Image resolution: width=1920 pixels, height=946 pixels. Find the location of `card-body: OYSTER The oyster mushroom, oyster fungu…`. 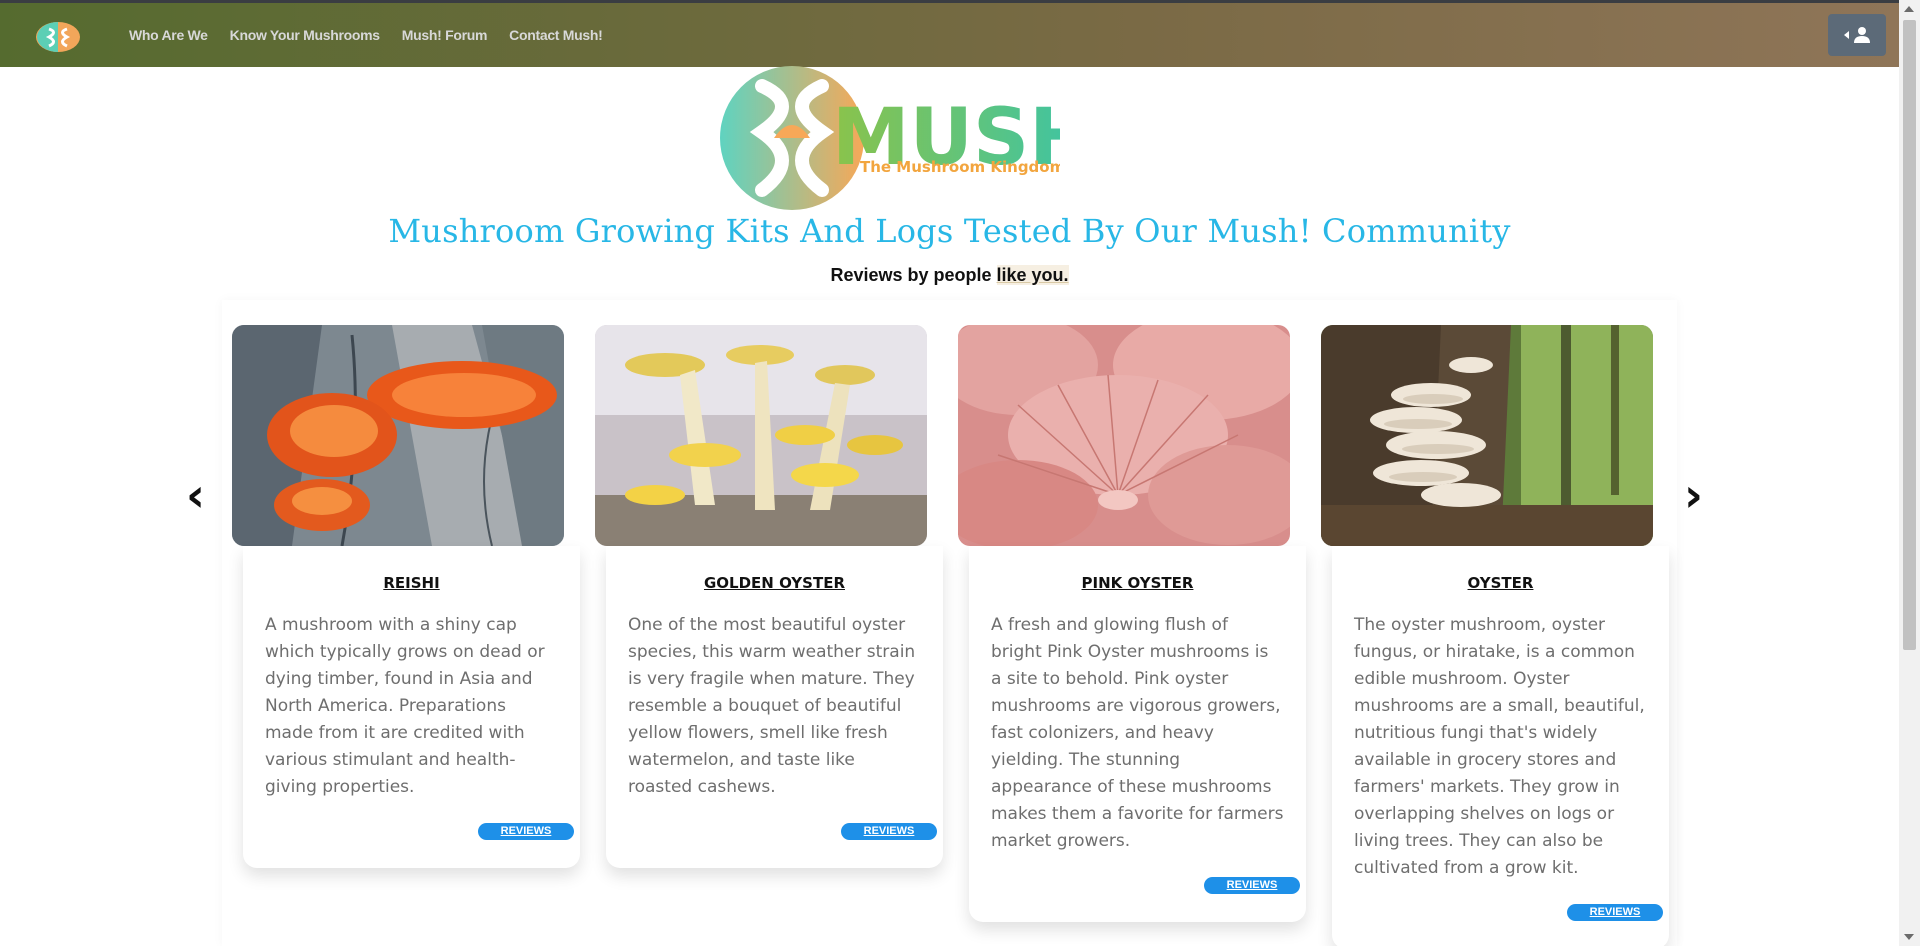

card-body: OYSTER The oyster mushroom, oyster fungu… is located at coordinates (1500, 746).